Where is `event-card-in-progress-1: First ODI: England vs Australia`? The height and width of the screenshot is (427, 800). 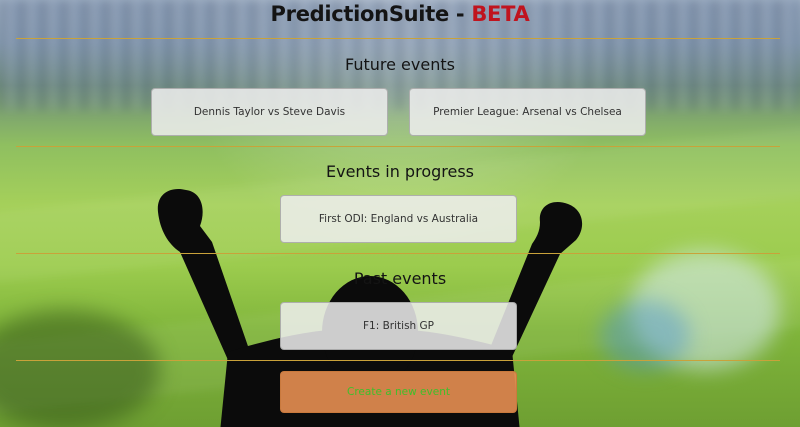
event-card-in-progress-1: First ODI: England vs Australia is located at coordinates (398, 219).